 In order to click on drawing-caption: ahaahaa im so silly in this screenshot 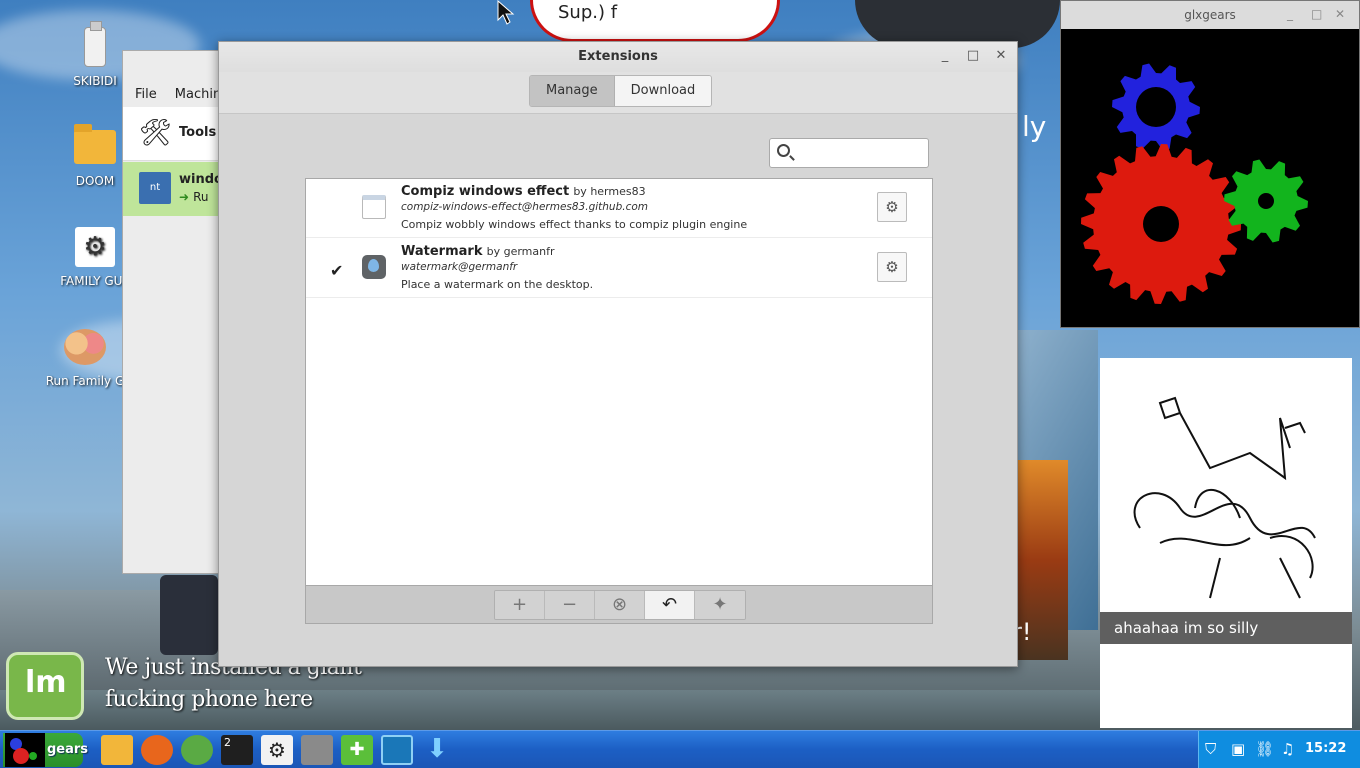, I will do `click(1226, 628)`.